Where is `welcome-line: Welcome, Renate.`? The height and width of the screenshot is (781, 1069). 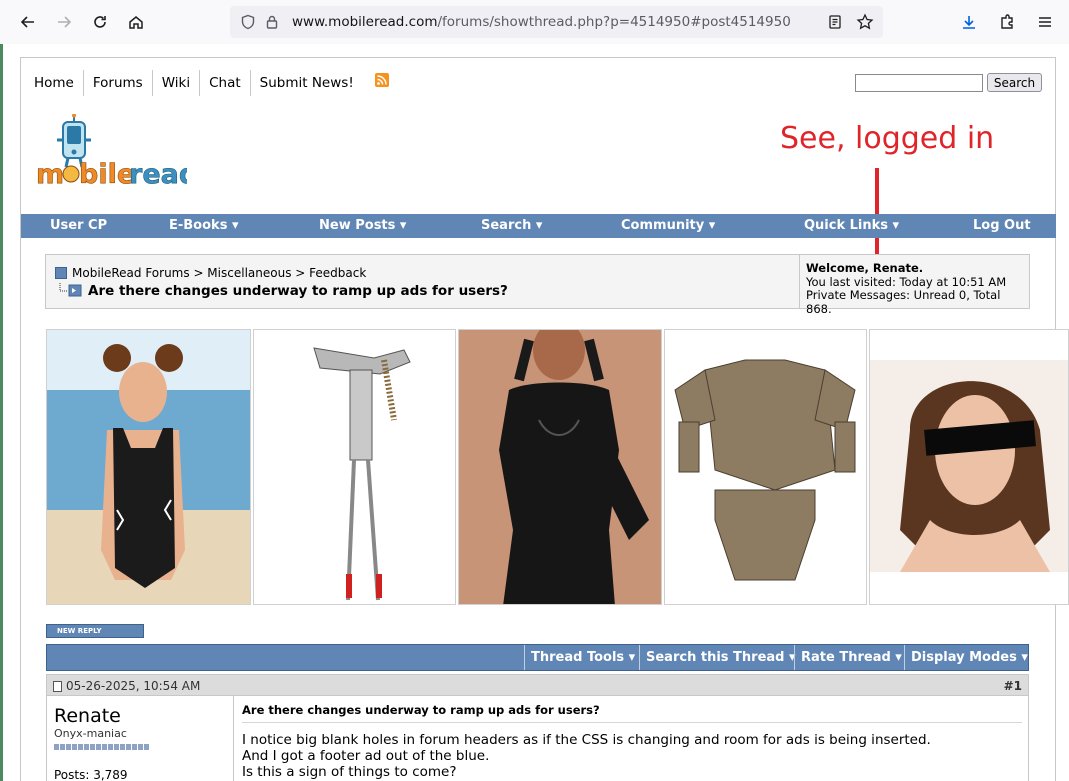 welcome-line: Welcome, Renate. is located at coordinates (915, 268).